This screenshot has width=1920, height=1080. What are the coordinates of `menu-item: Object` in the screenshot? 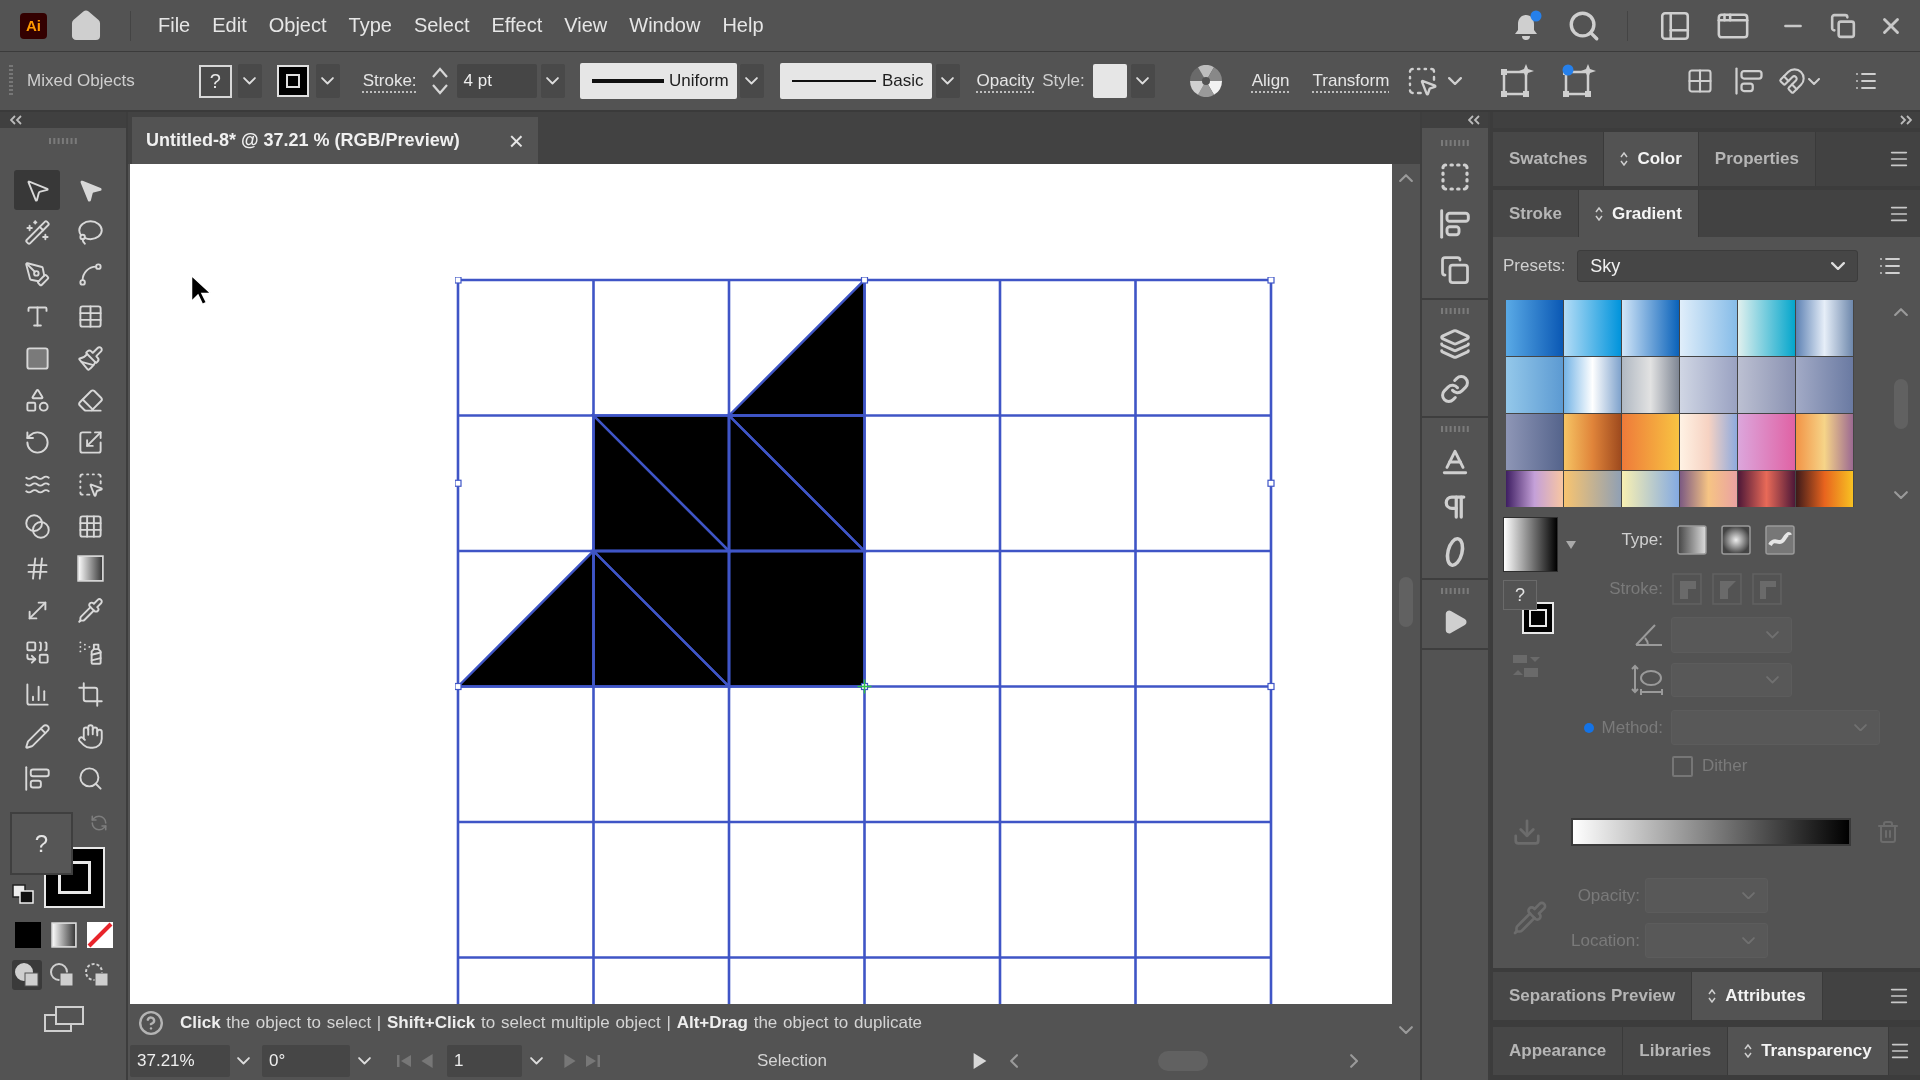 It's located at (297, 25).